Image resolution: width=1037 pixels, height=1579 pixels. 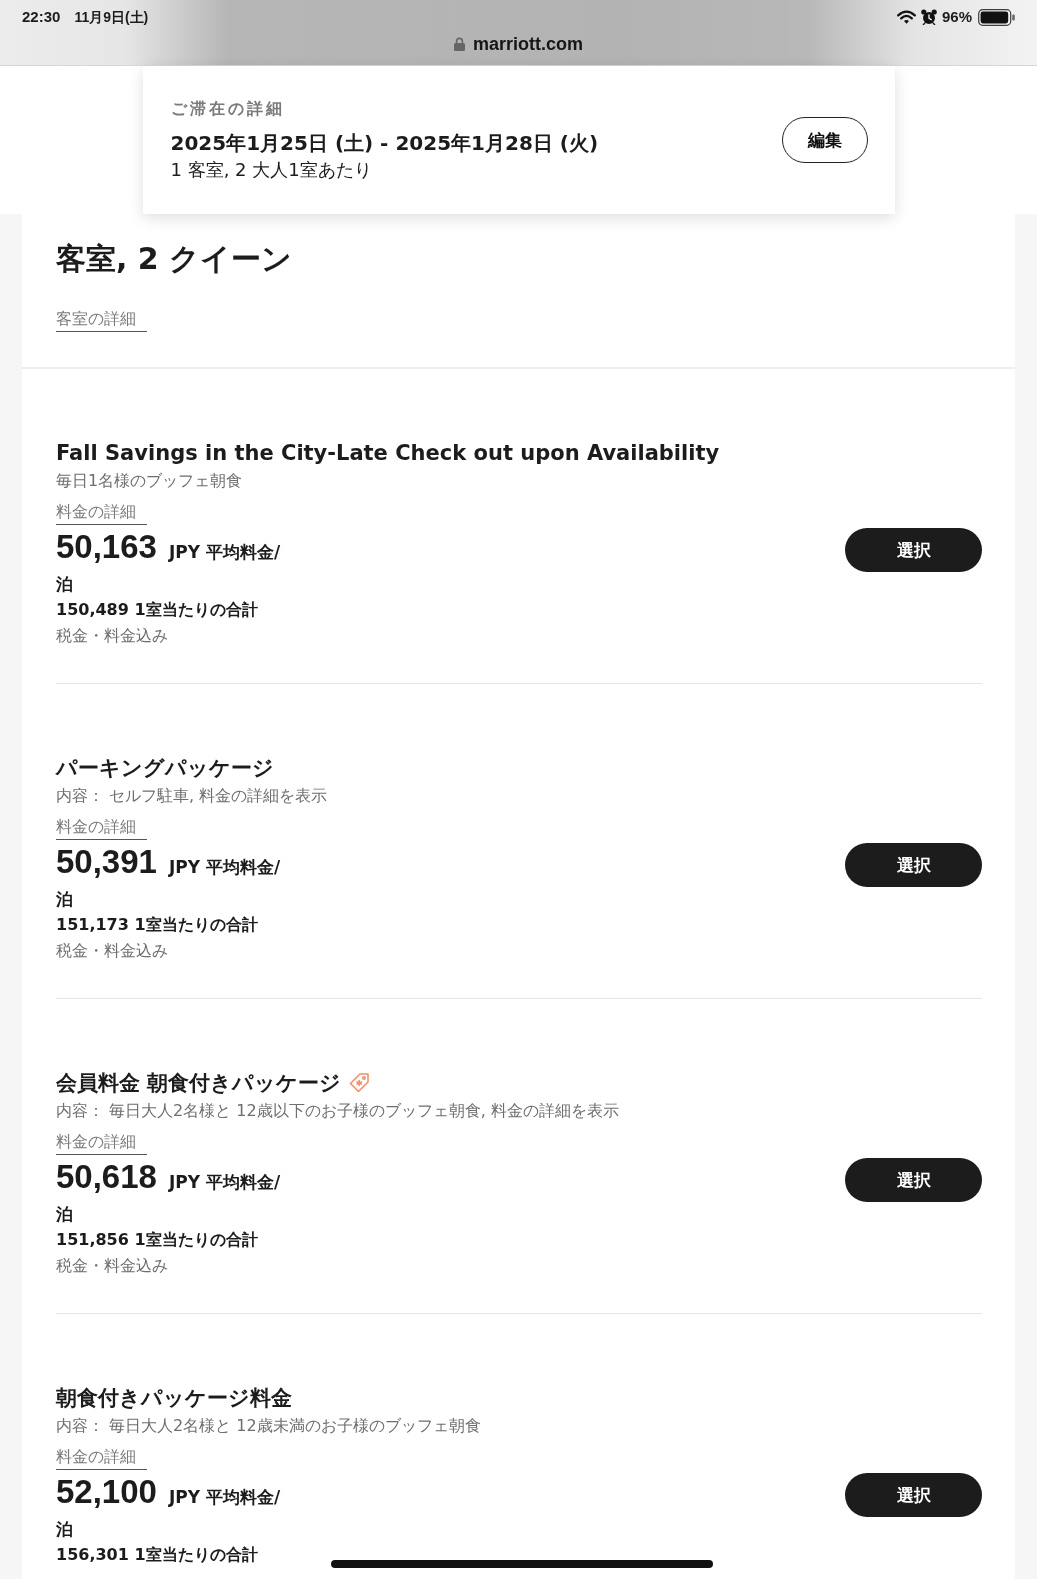 What do you see at coordinates (41, 17) in the screenshot?
I see `clock-time: 22:30` at bounding box center [41, 17].